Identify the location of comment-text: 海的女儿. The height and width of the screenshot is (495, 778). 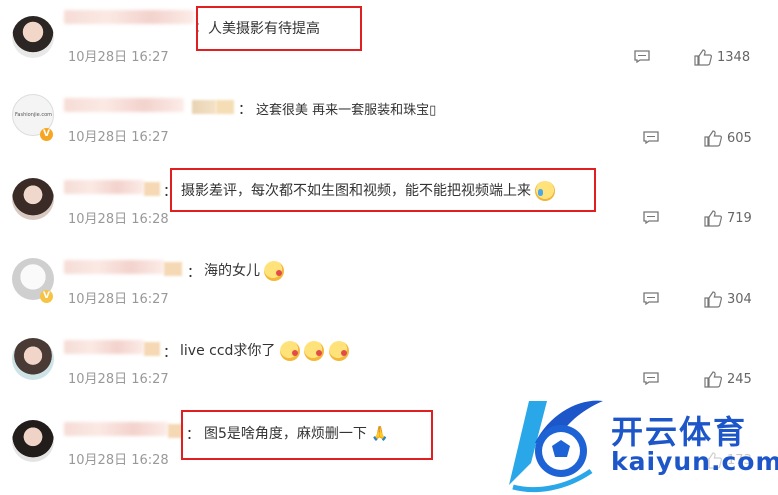
(244, 270).